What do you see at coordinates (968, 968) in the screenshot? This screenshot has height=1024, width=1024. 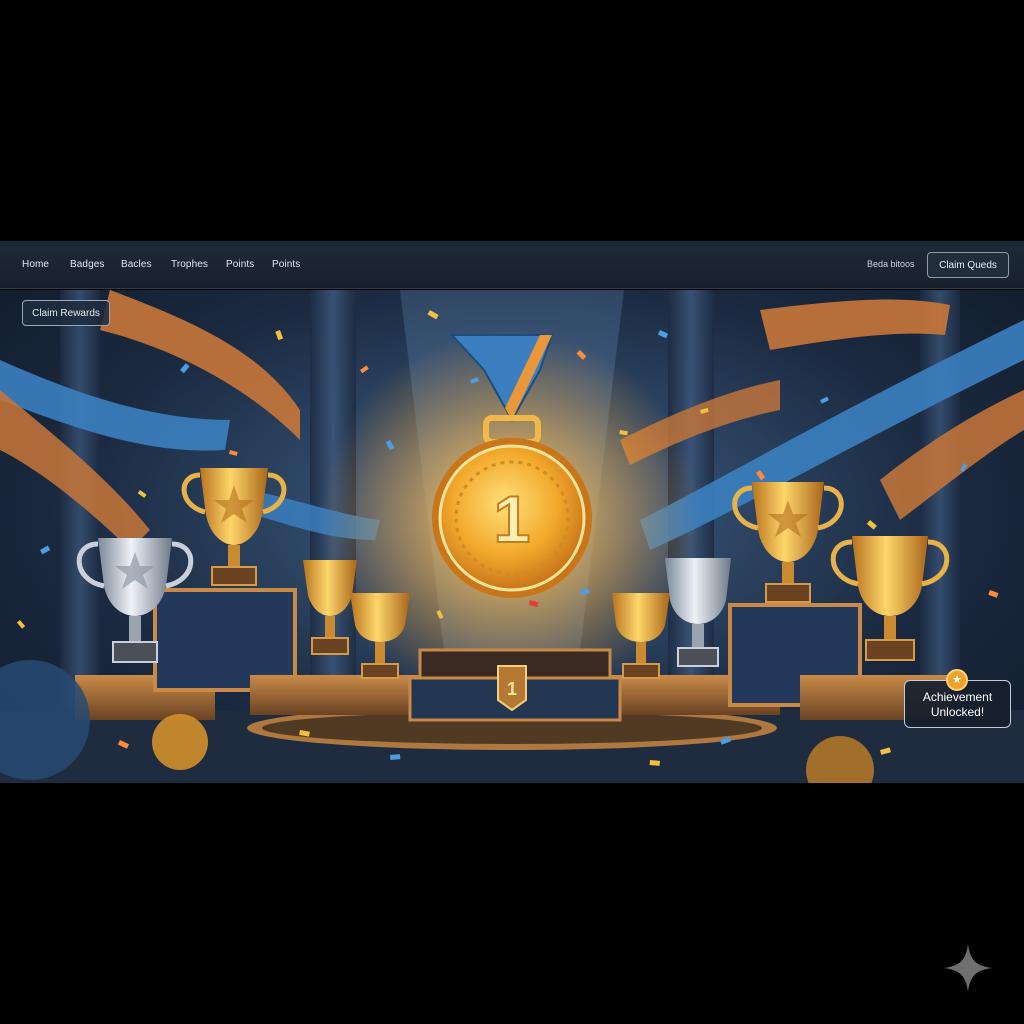 I see `sparkle-icon` at bounding box center [968, 968].